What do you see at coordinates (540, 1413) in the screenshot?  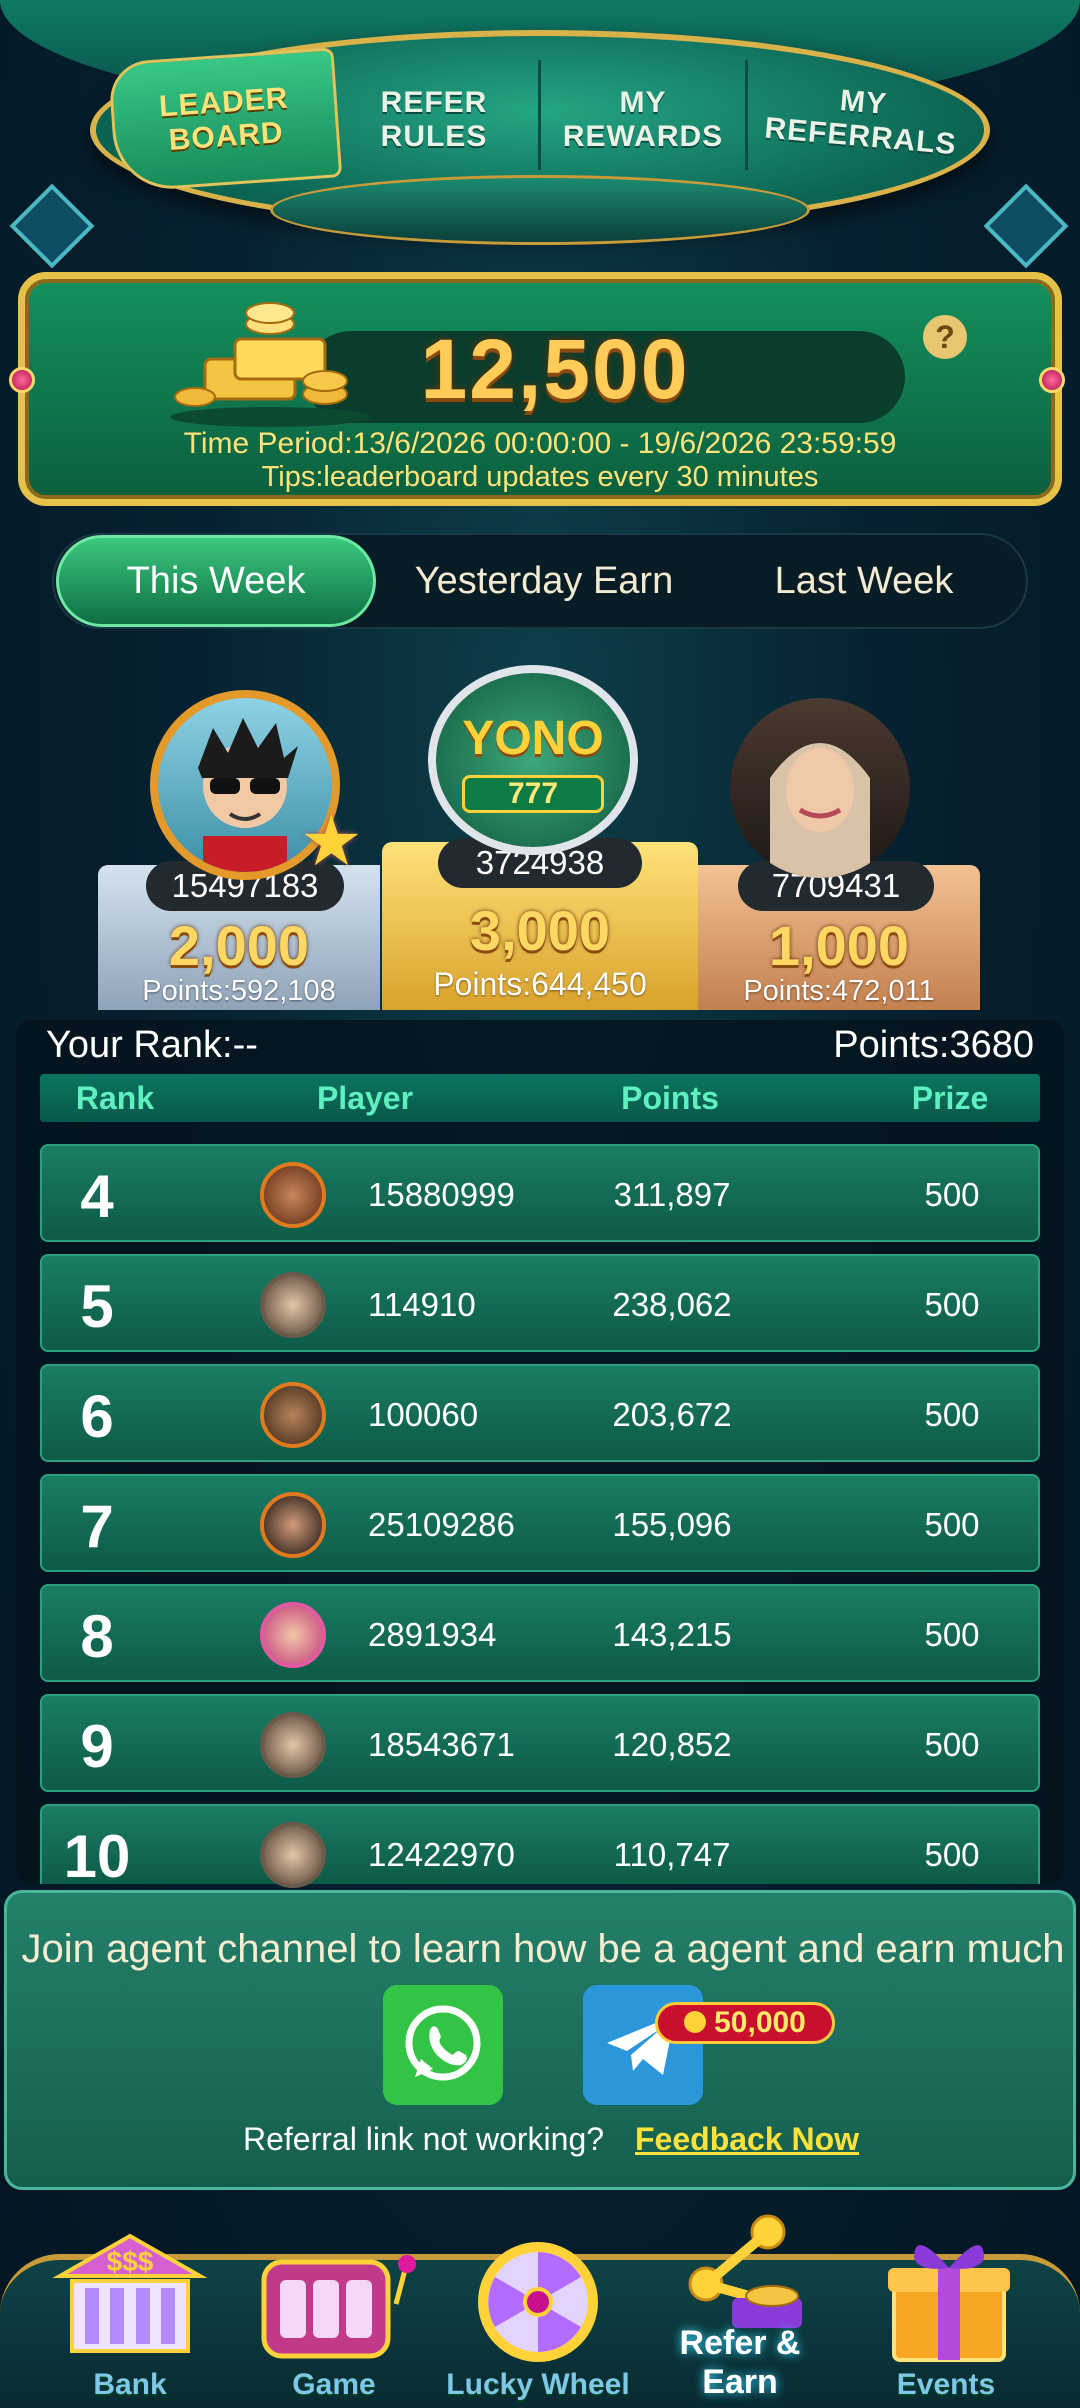 I see `table-row: 6 100060 203,672 500` at bounding box center [540, 1413].